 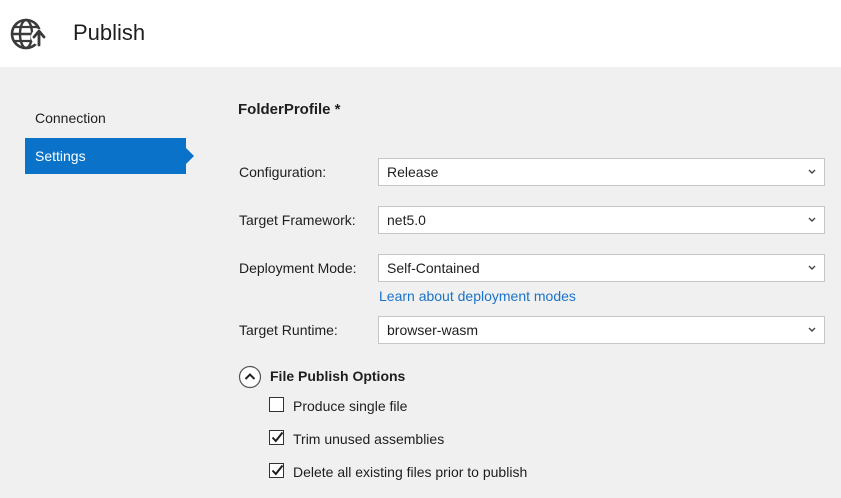 What do you see at coordinates (298, 268) in the screenshot?
I see `deployment-mode-label: Deployment Mode:` at bounding box center [298, 268].